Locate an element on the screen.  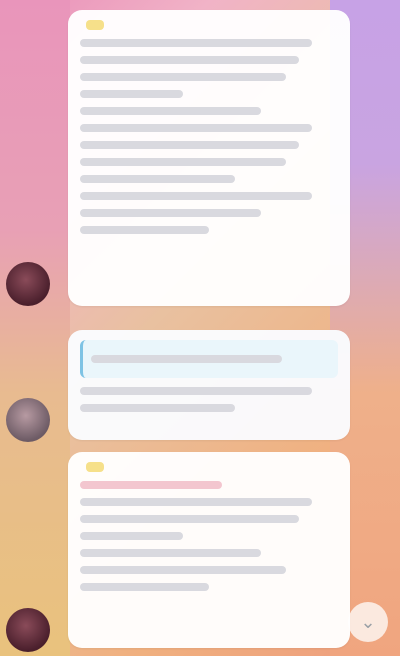
reply-preview is located at coordinates (209, 359).